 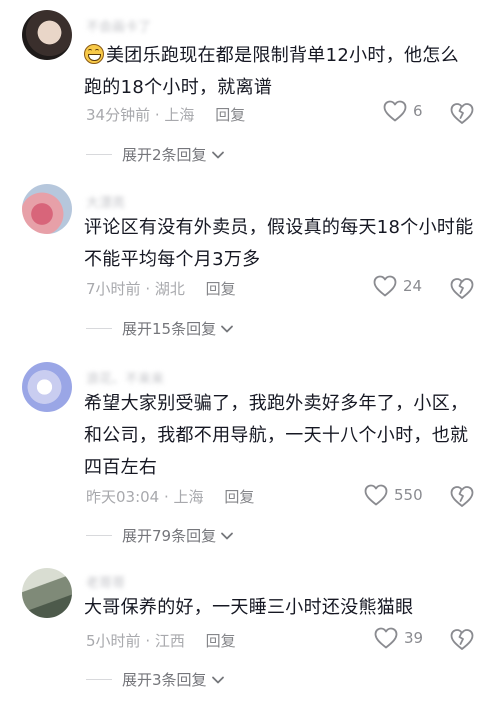 I want to click on expand-replies-button: 展开3条回复, so click(x=155, y=679).